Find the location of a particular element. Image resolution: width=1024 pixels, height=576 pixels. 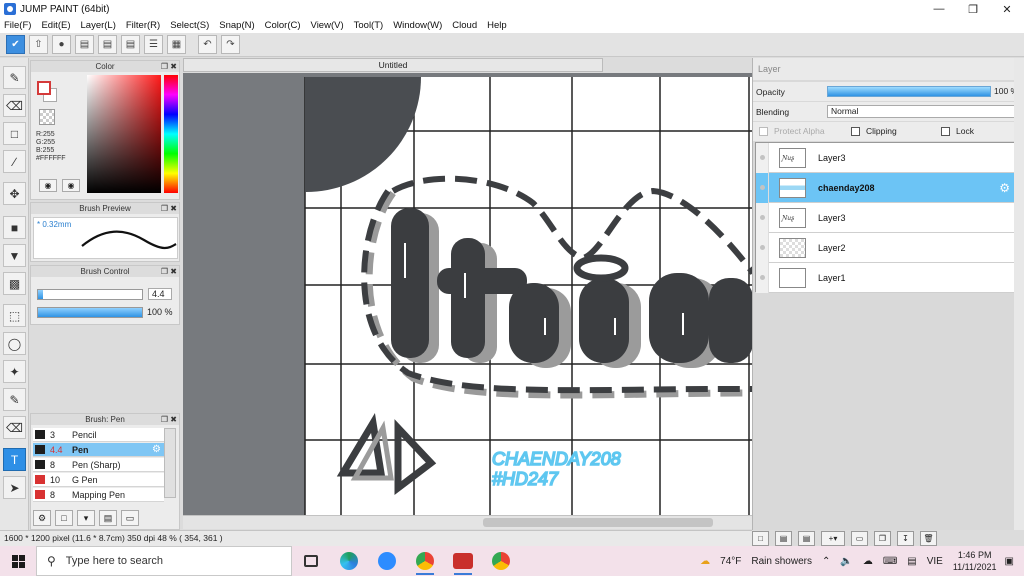

select-eraser-icon: ⌫ is located at coordinates (14, 427).